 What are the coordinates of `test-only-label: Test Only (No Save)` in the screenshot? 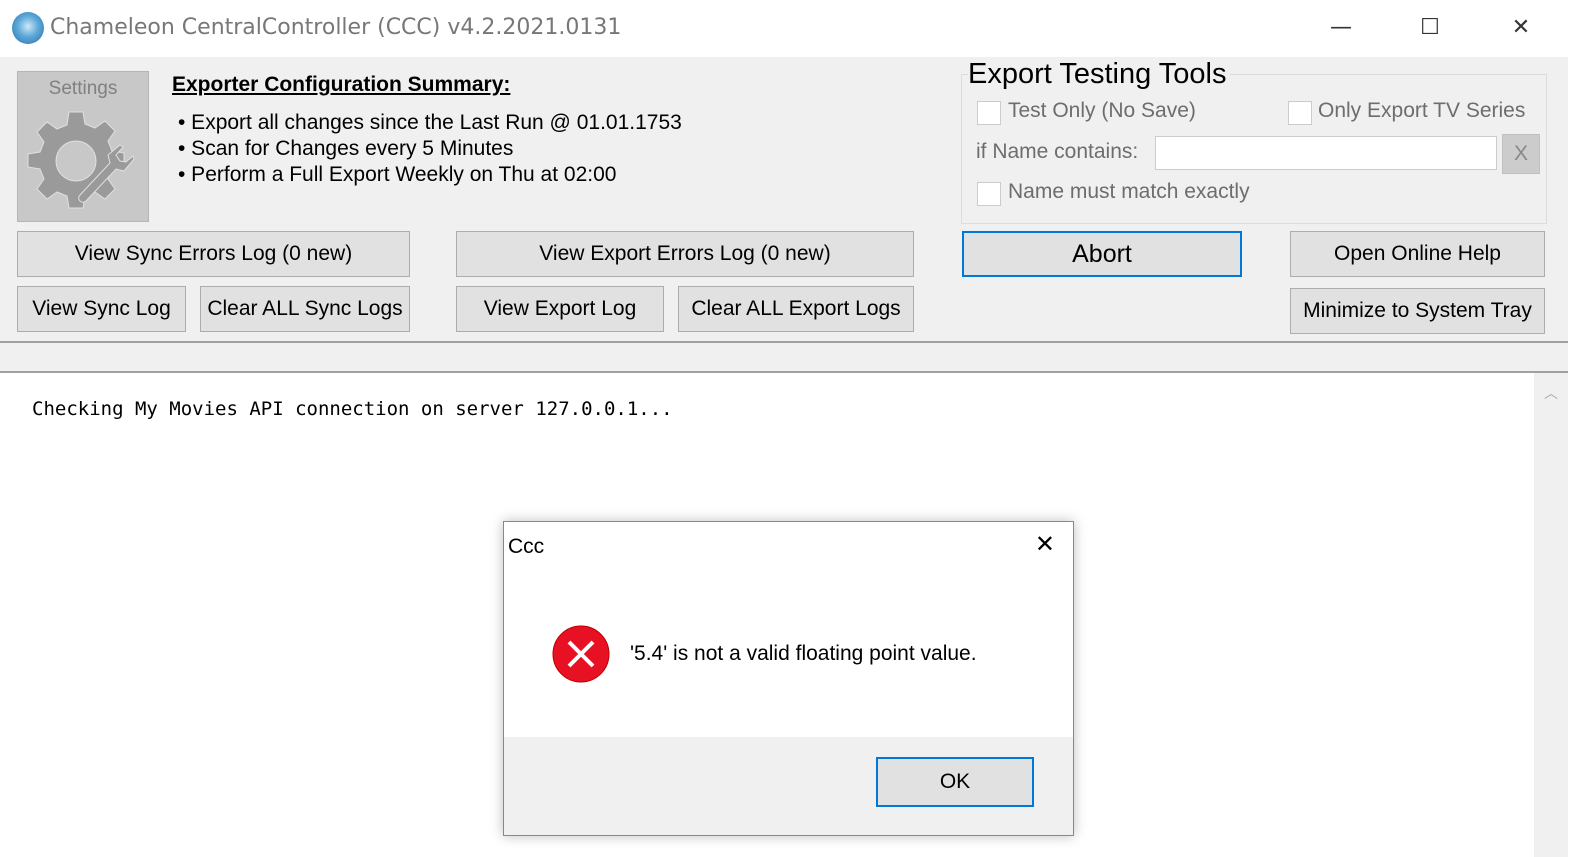 It's located at (1102, 110).